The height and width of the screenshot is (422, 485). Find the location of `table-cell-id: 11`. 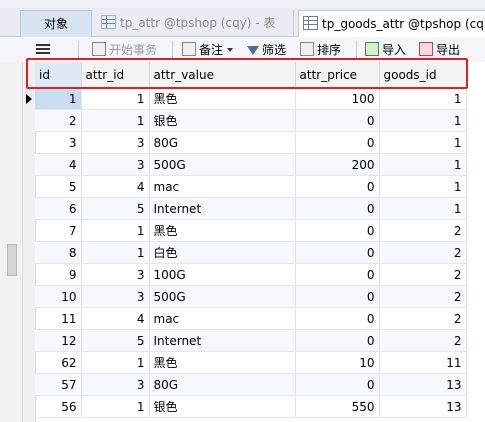

table-cell-id: 11 is located at coordinates (58, 318).